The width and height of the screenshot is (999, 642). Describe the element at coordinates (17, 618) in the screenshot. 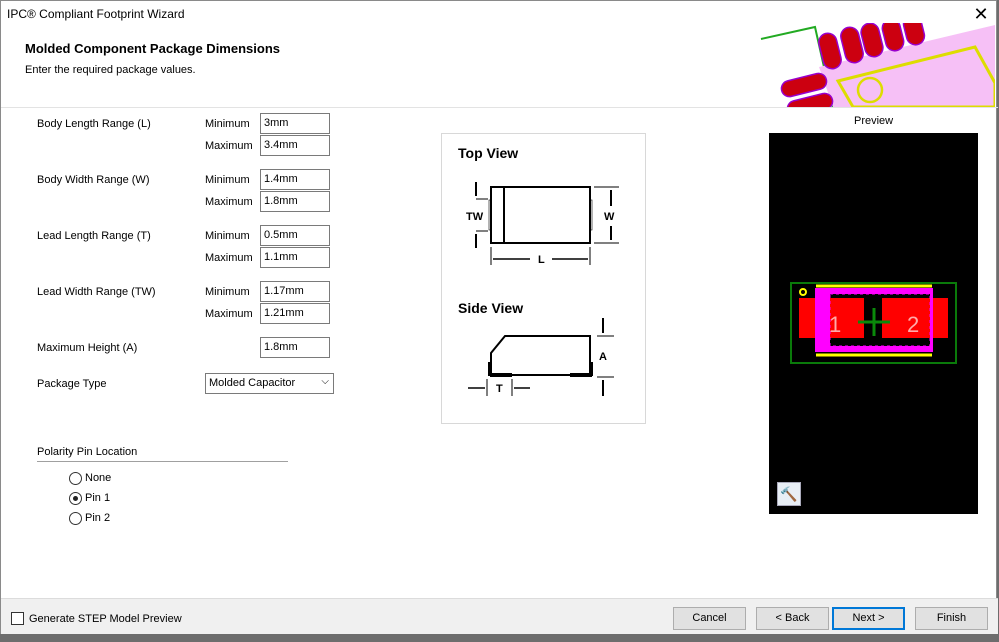

I see `step-preview-checkbox` at that location.